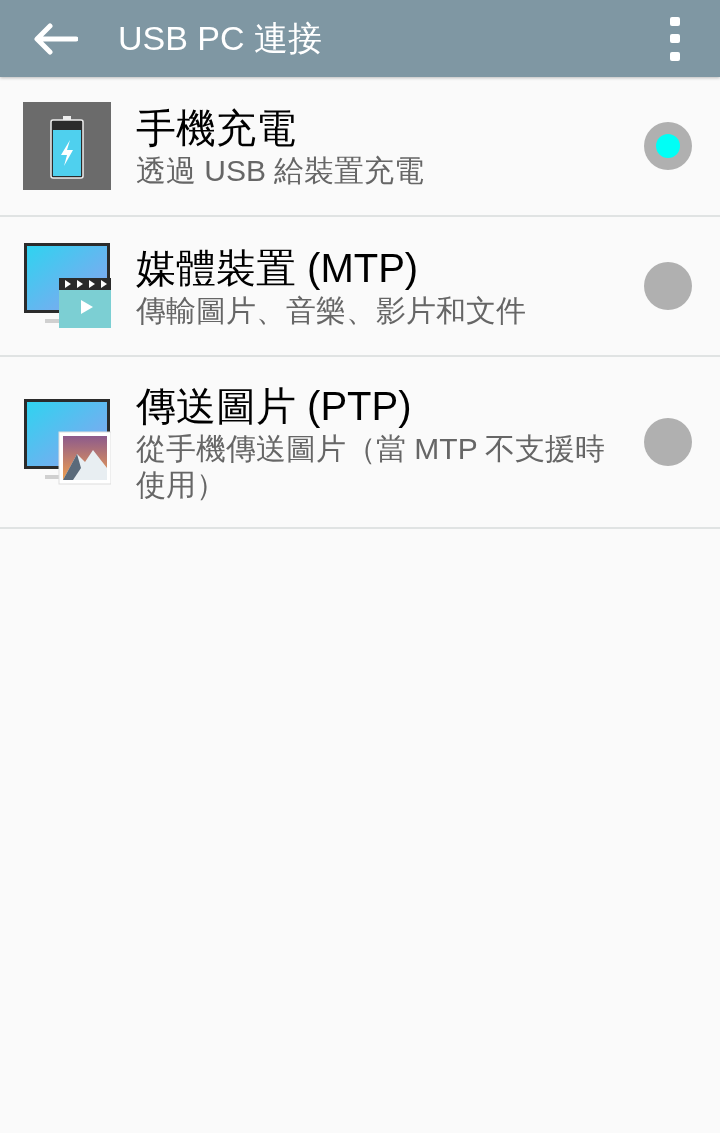 This screenshot has width=720, height=1133. What do you see at coordinates (371, 467) in the screenshot?
I see `option-description: 從手機傳送圖片（當 MTP 不支援時使用）` at bounding box center [371, 467].